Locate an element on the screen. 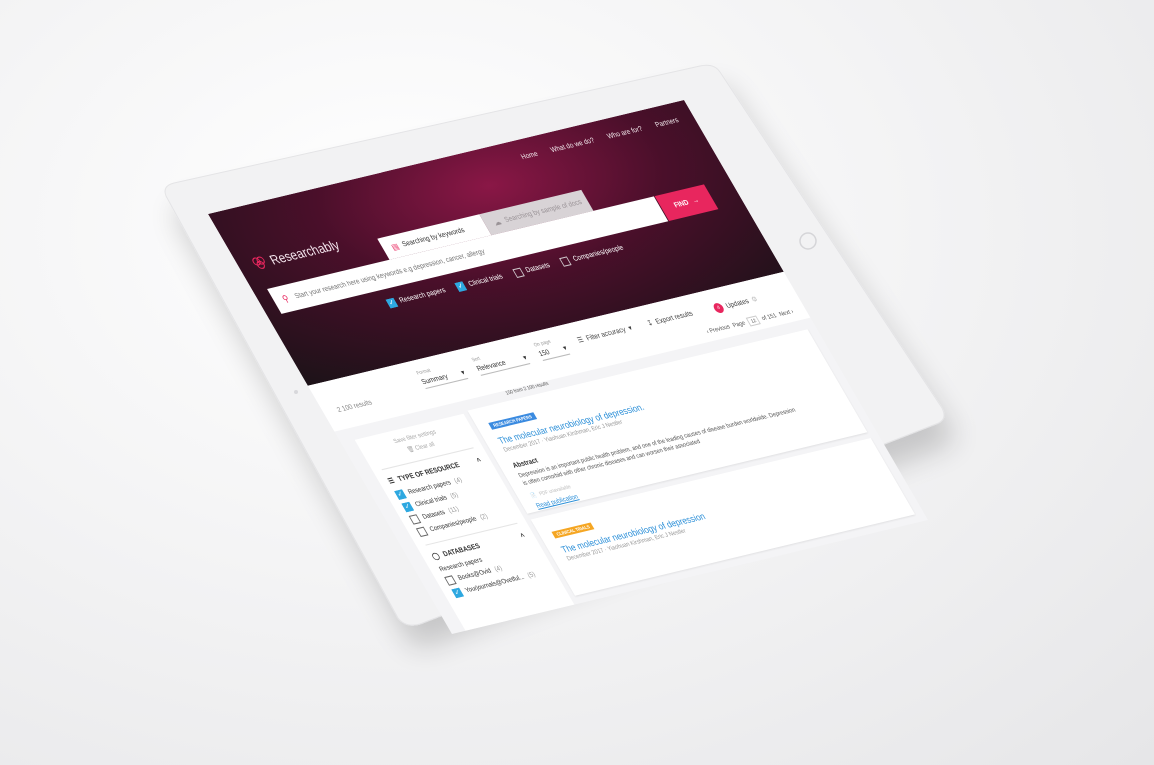 This screenshot has height=765, width=1154. updates-button: 4 Updates ⚙ is located at coordinates (735, 304).